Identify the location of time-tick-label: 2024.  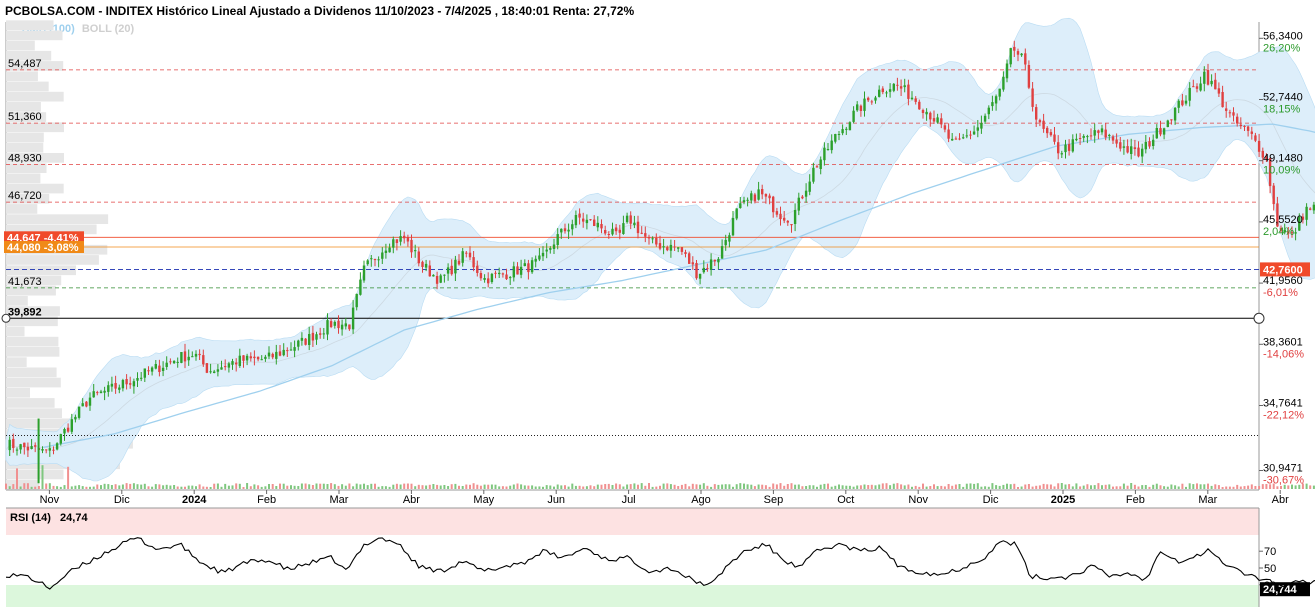
(194, 500).